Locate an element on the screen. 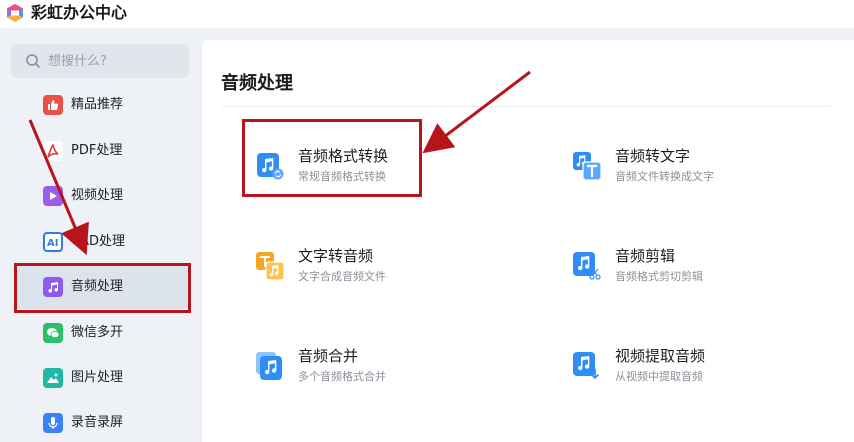 Image resolution: width=854 pixels, height=442 pixels. tool-name: 音频剪辑 is located at coordinates (645, 256).